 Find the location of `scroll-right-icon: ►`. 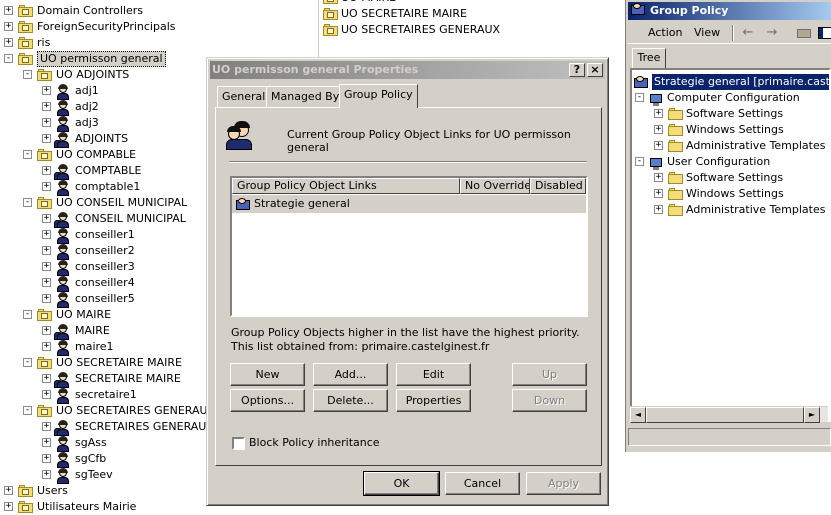

scroll-right-icon: ► is located at coordinates (812, 415).